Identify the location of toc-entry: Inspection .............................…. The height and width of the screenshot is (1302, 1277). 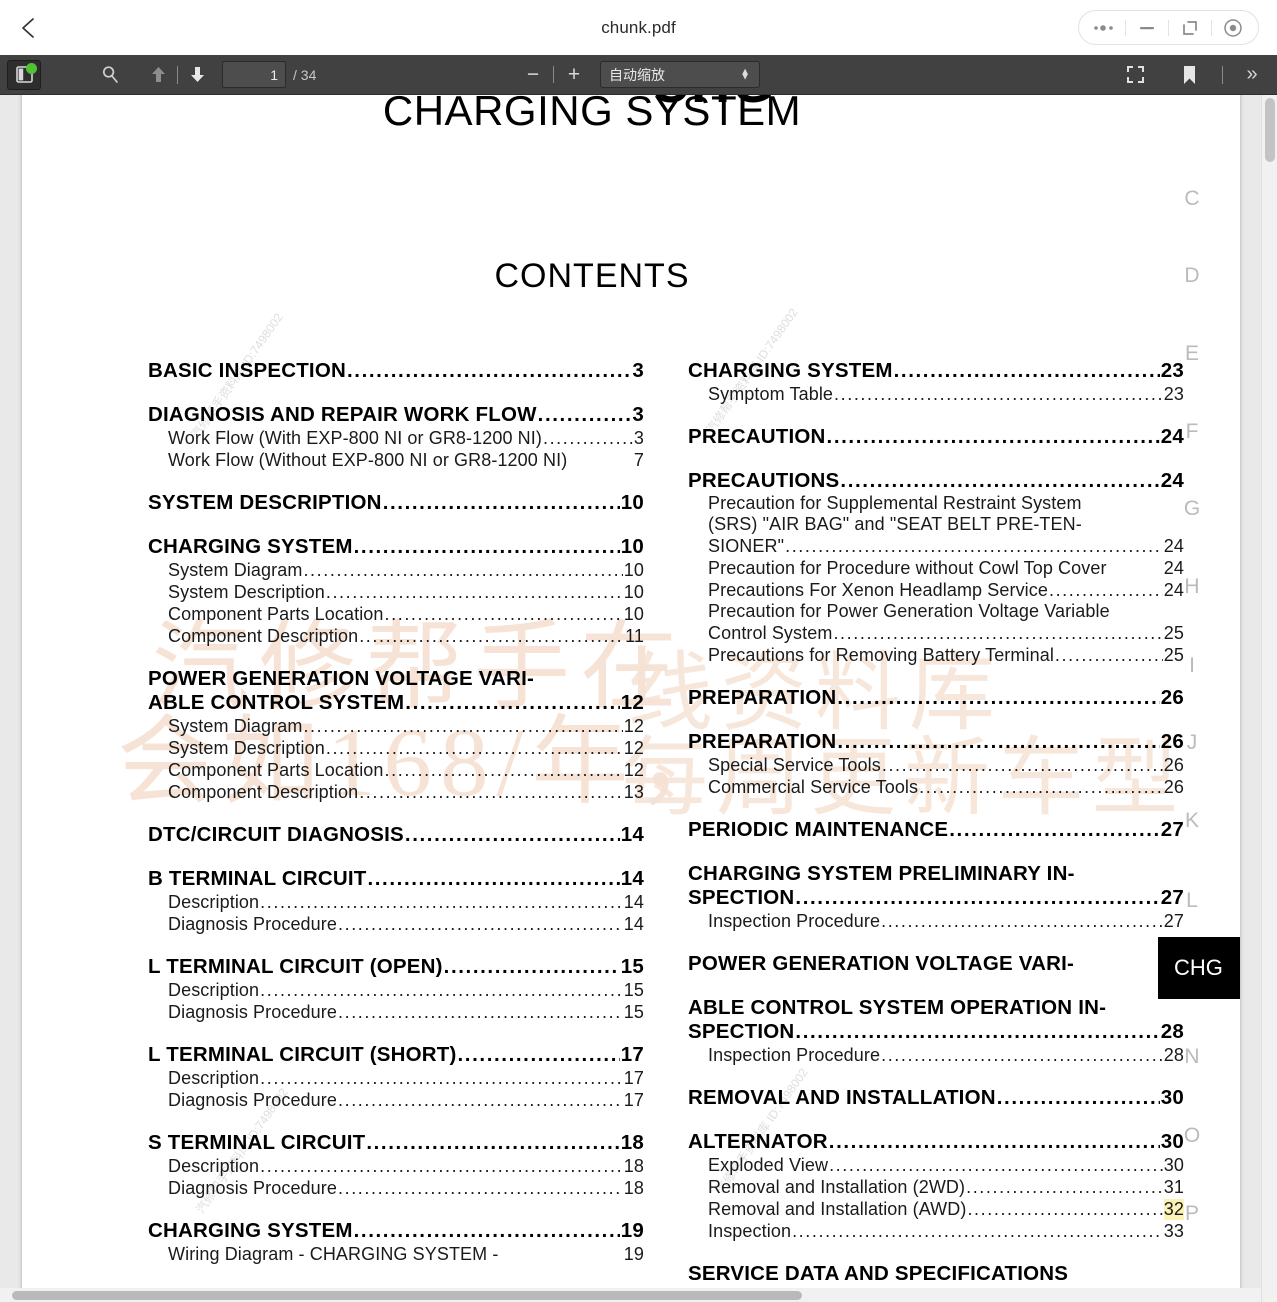
(936, 1231).